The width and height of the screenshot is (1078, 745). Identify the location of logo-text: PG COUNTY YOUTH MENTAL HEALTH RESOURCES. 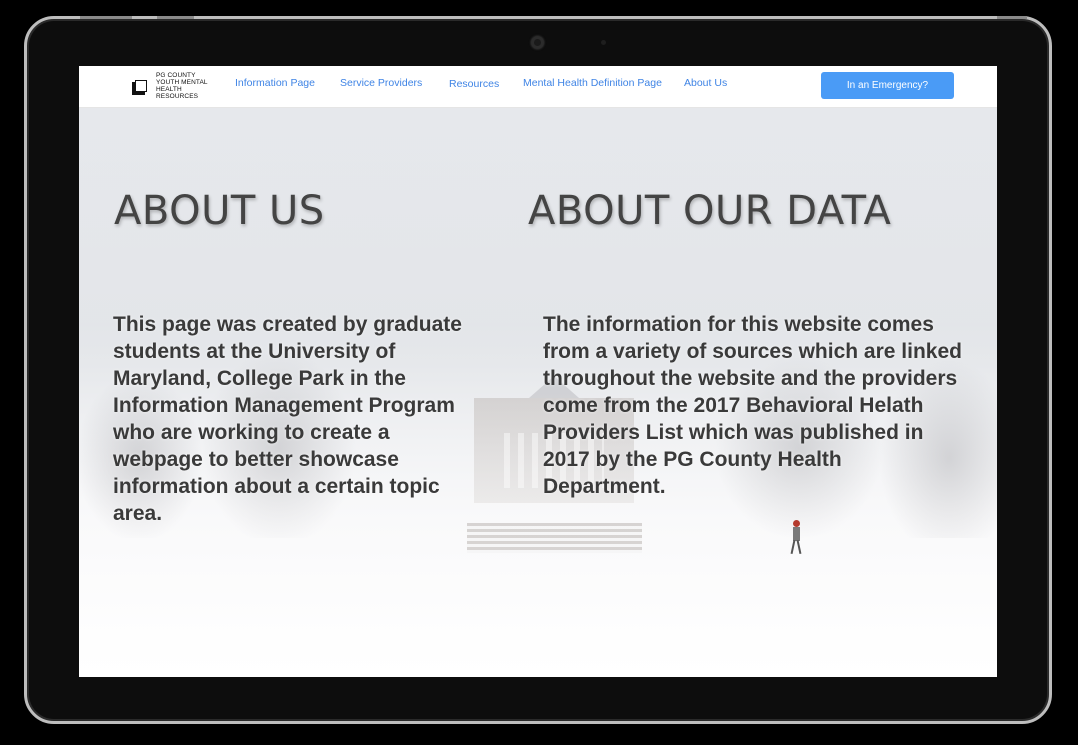
(191, 86).